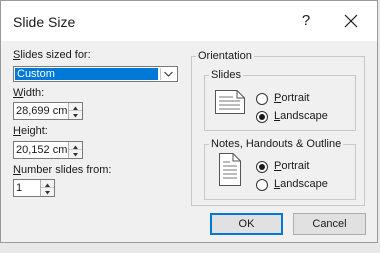 This screenshot has height=253, width=380. Describe the element at coordinates (18, 93) in the screenshot. I see `width-accel: W` at that location.